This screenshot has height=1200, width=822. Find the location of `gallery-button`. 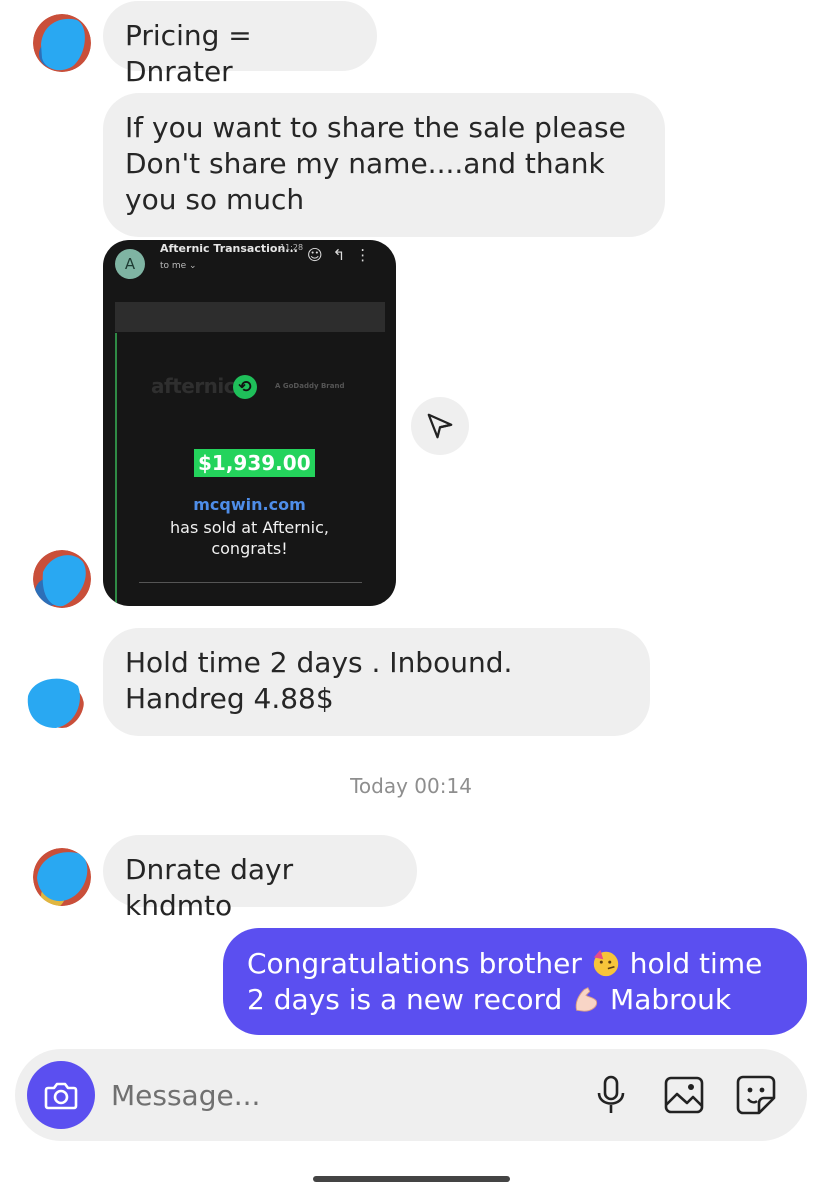

gallery-button is located at coordinates (684, 1095).